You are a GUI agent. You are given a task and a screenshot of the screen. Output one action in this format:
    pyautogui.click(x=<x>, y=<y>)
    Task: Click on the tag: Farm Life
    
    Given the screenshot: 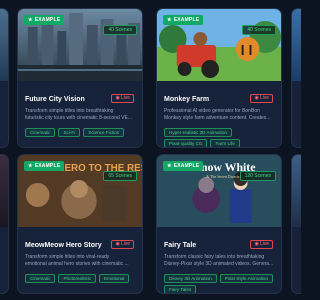 What is the action you would take?
    pyautogui.click(x=225, y=143)
    